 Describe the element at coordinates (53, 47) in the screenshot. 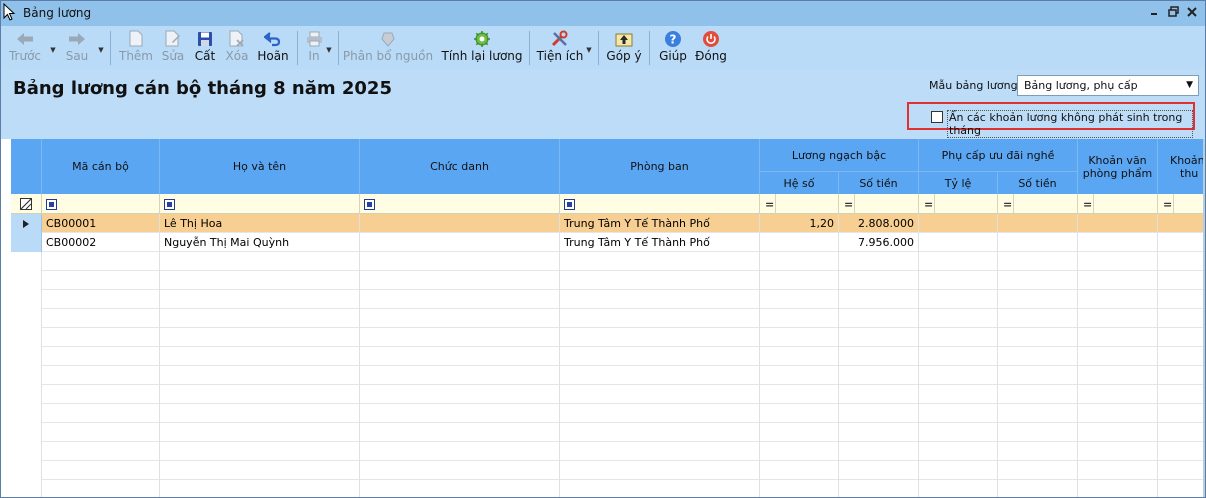

I see `prev-dropdown: ▼` at that location.